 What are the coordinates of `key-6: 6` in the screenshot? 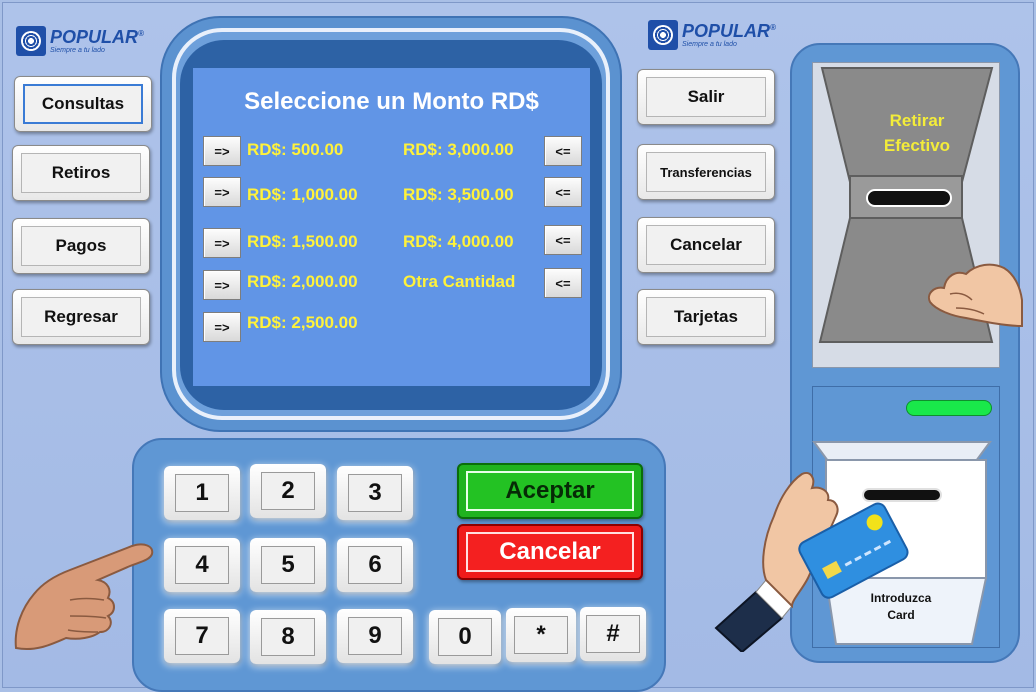 It's located at (375, 565).